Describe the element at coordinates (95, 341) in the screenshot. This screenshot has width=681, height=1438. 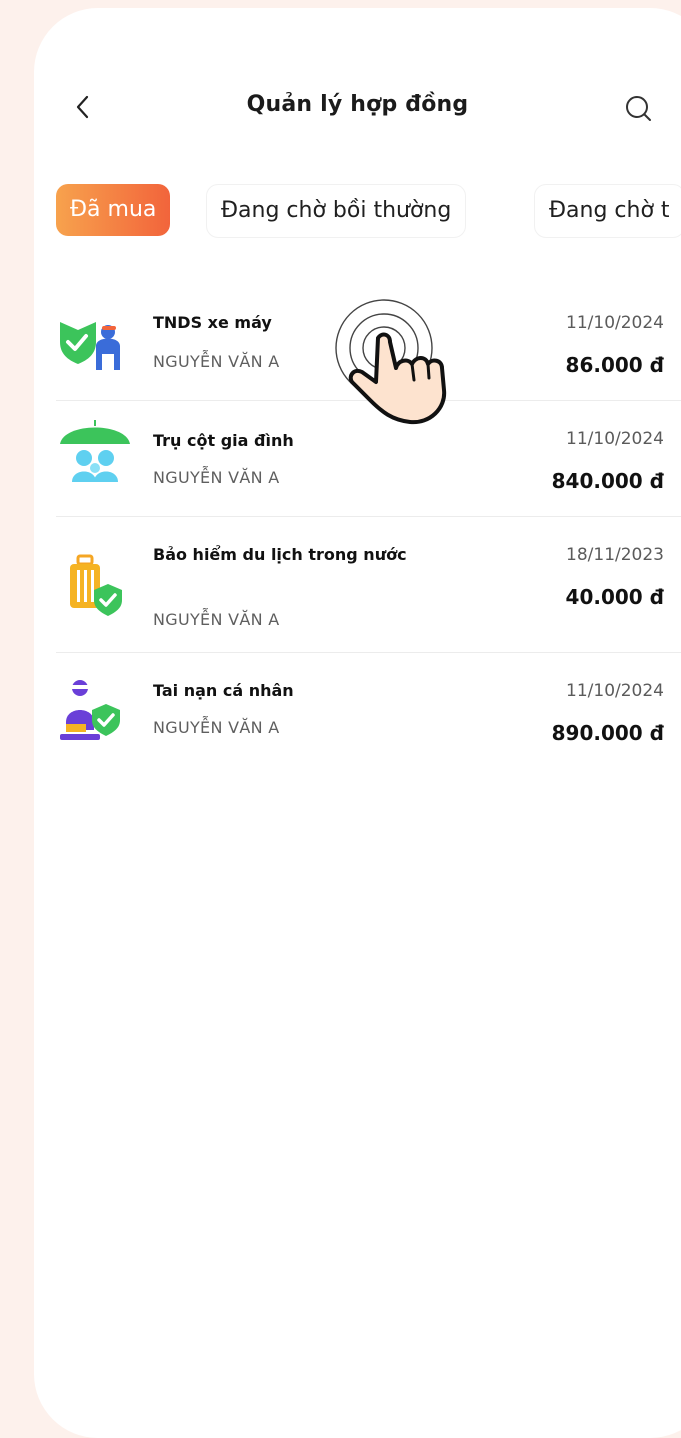
I see `motorbike-shield-icon` at that location.